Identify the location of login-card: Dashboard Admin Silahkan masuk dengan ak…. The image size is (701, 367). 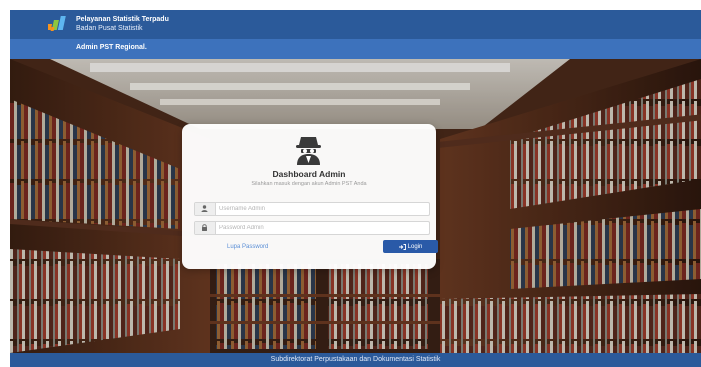
(310, 196).